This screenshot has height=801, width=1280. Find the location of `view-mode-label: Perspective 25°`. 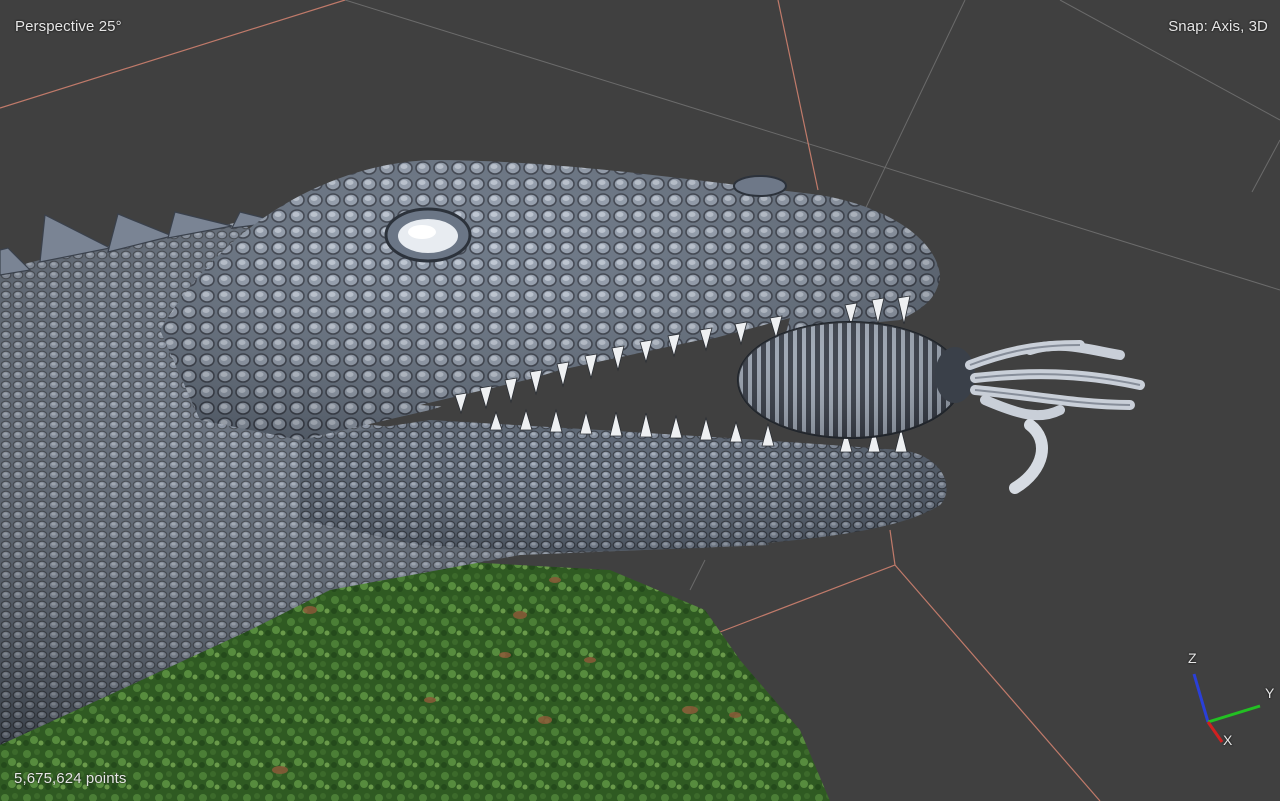

view-mode-label: Perspective 25° is located at coordinates (68, 26).